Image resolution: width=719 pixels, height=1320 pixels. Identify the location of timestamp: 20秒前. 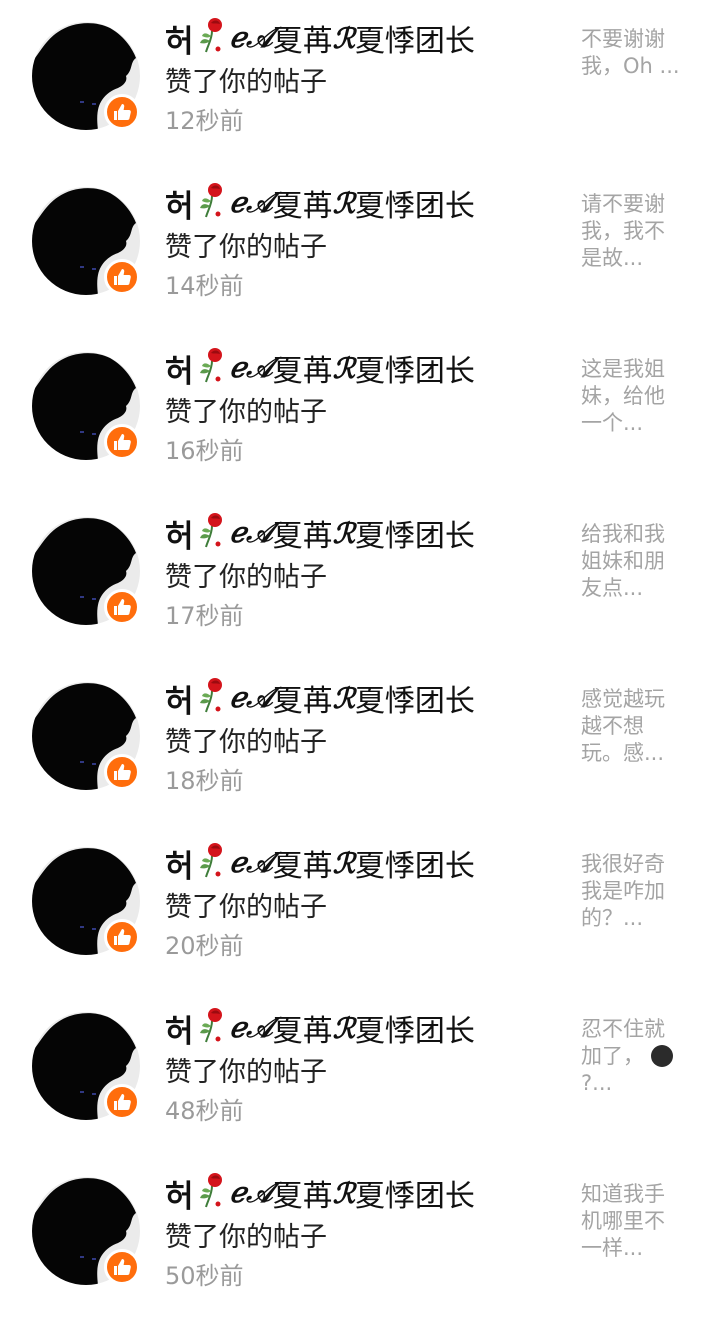
(204, 946).